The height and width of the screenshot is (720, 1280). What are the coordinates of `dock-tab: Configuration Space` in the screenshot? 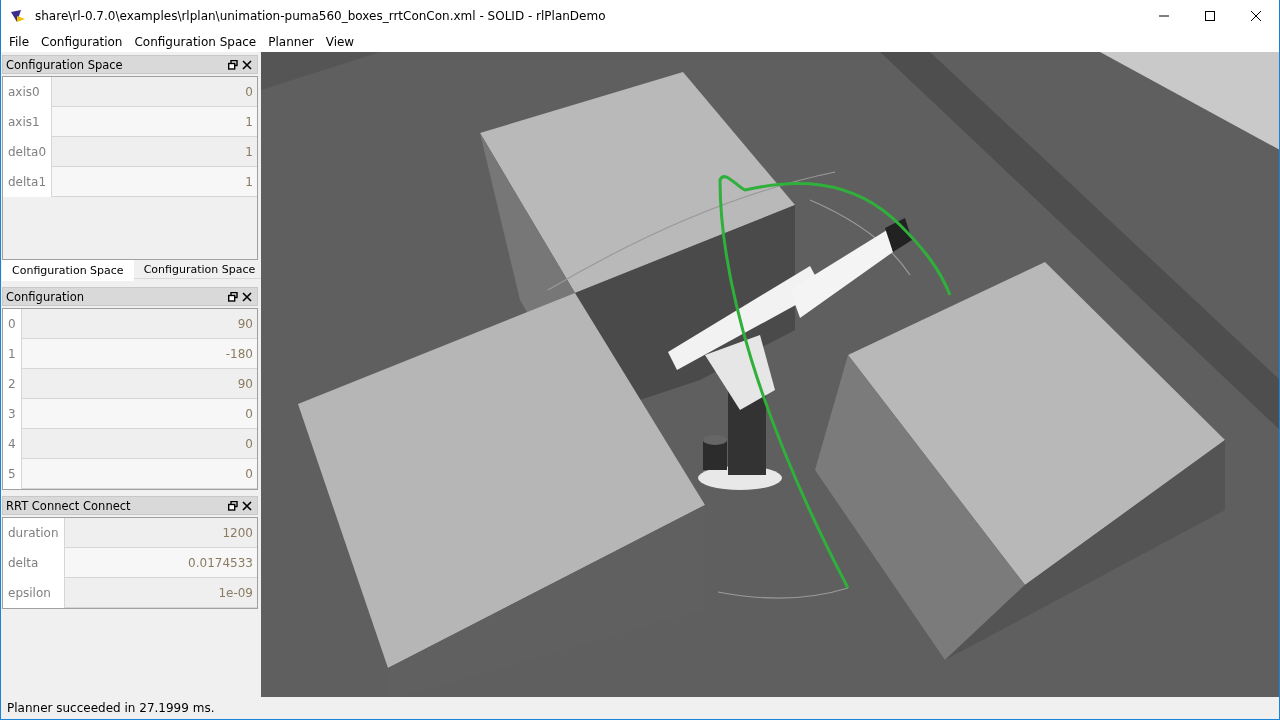 It's located at (68, 270).